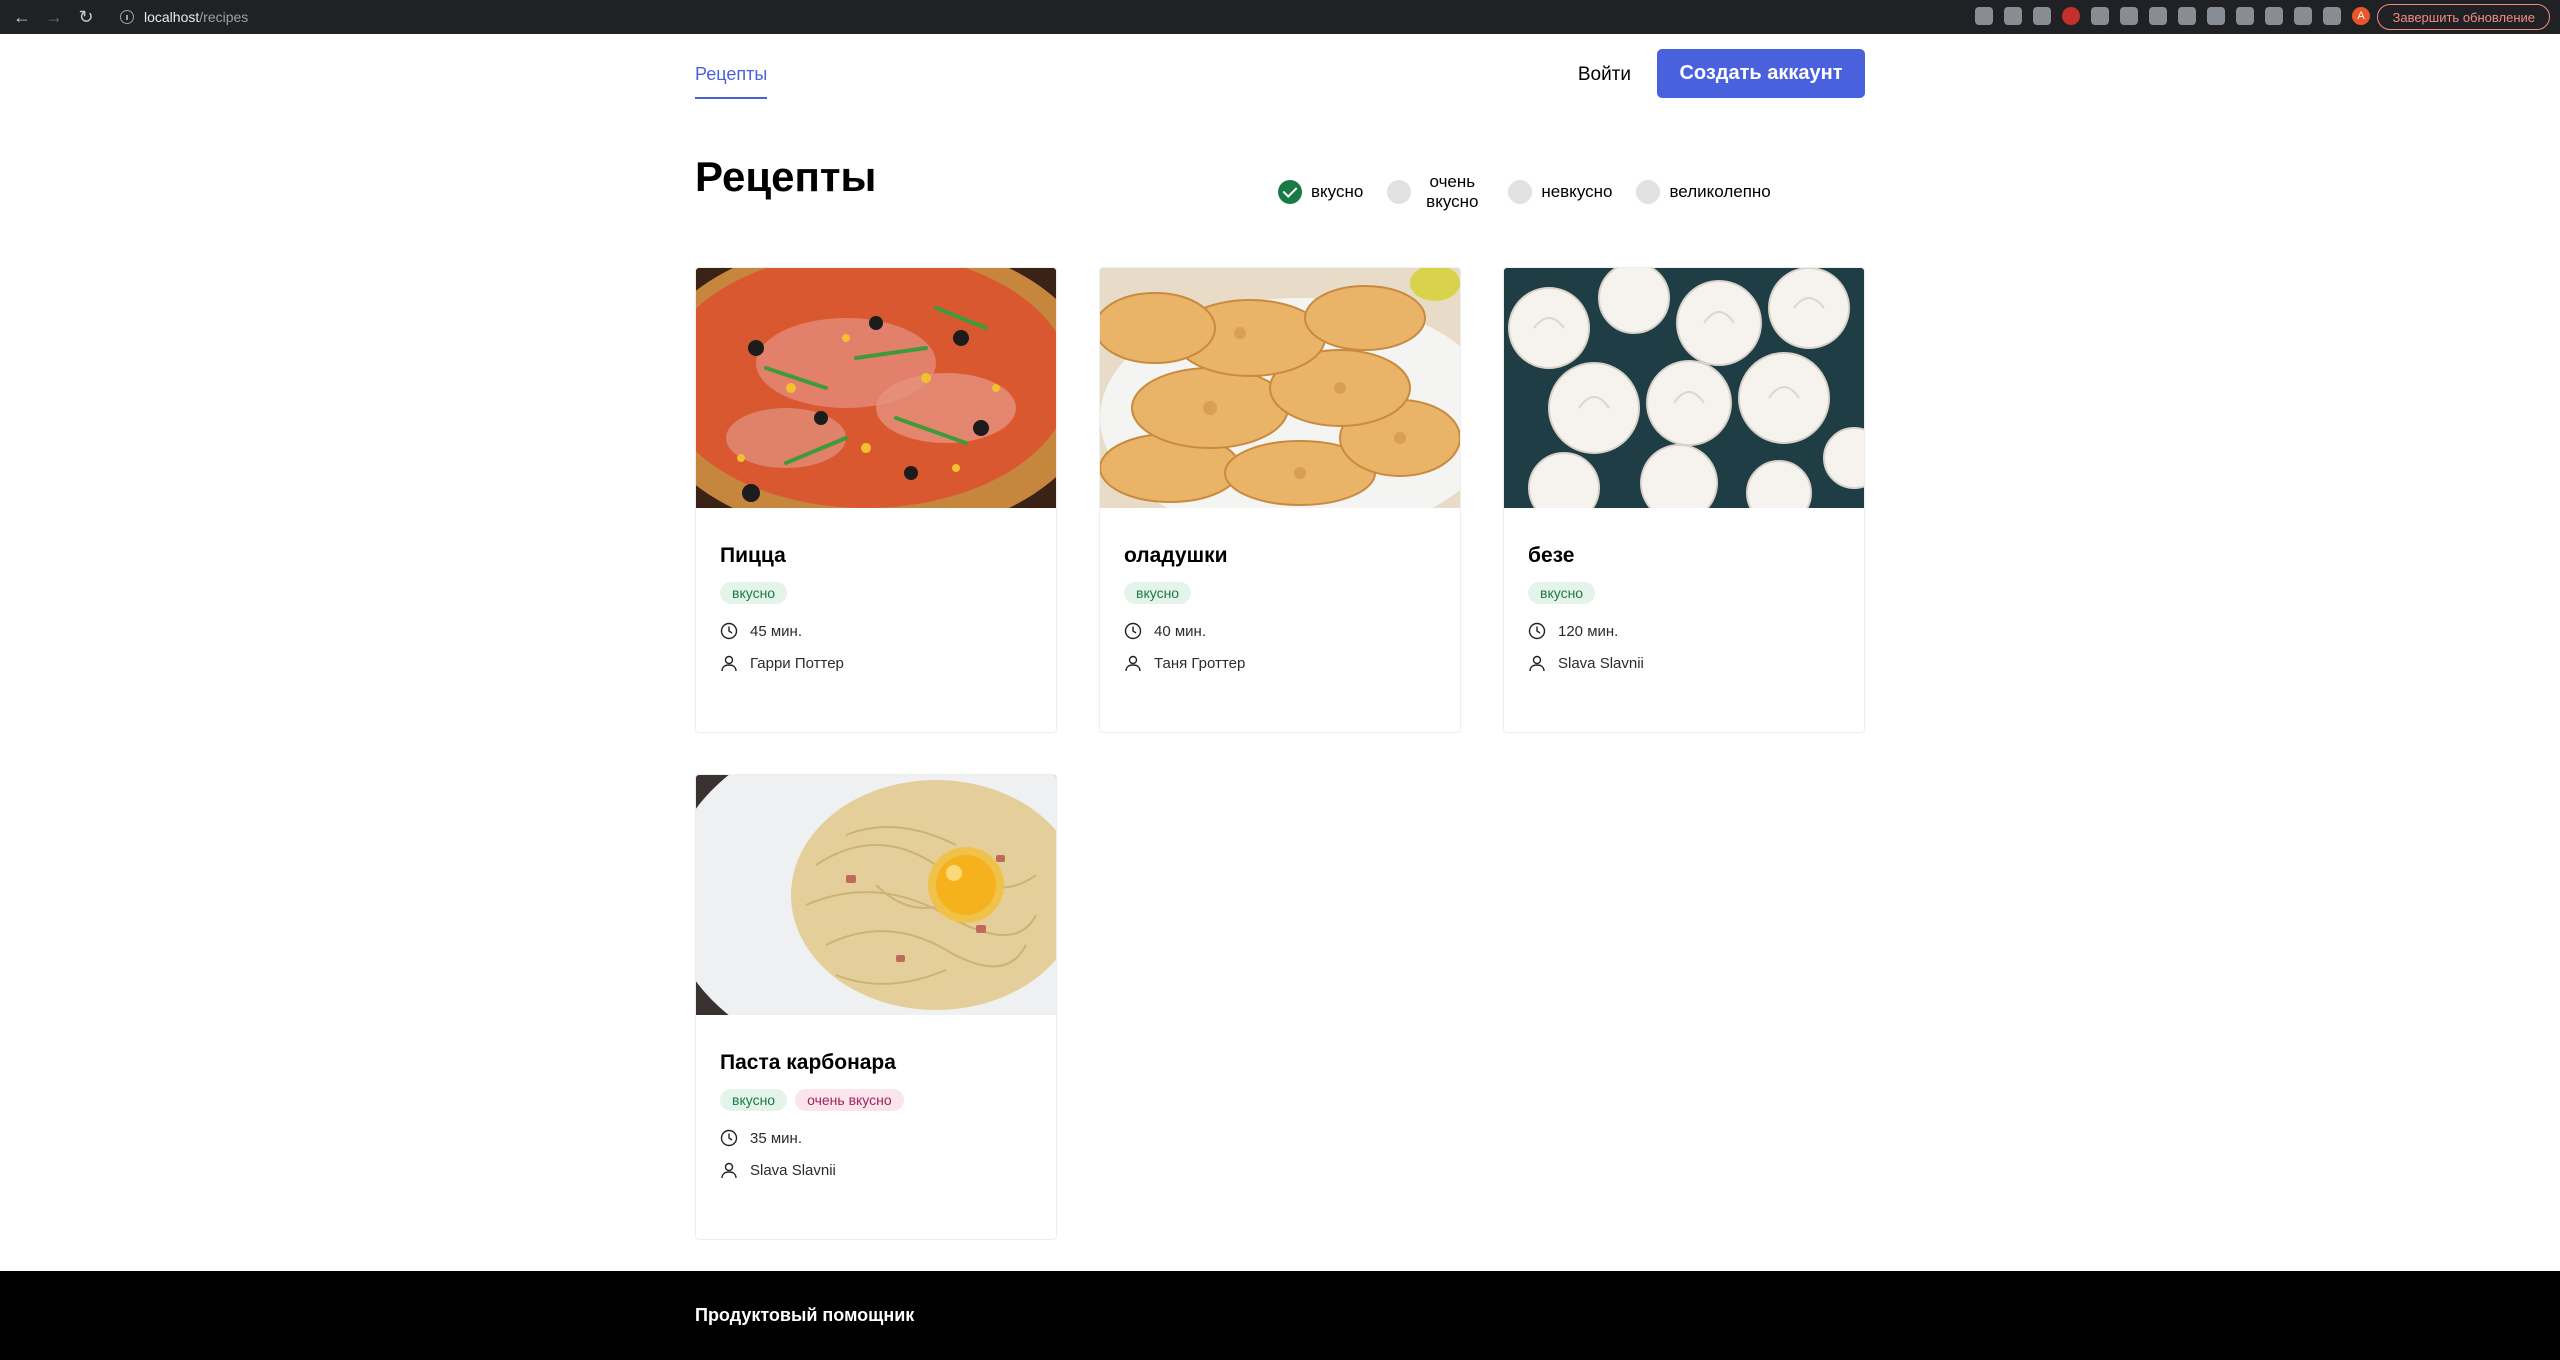 This screenshot has height=1360, width=2560. I want to click on site-footer: Продуктовый помощник, so click(1280, 1315).